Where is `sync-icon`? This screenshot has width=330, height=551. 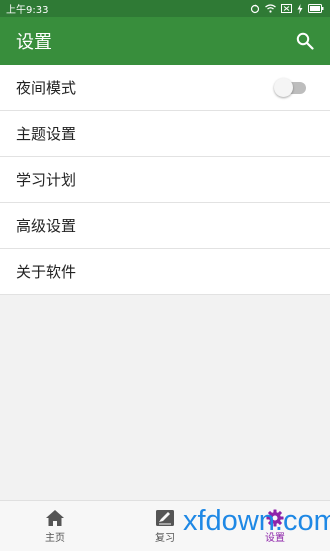
sync-icon is located at coordinates (255, 8).